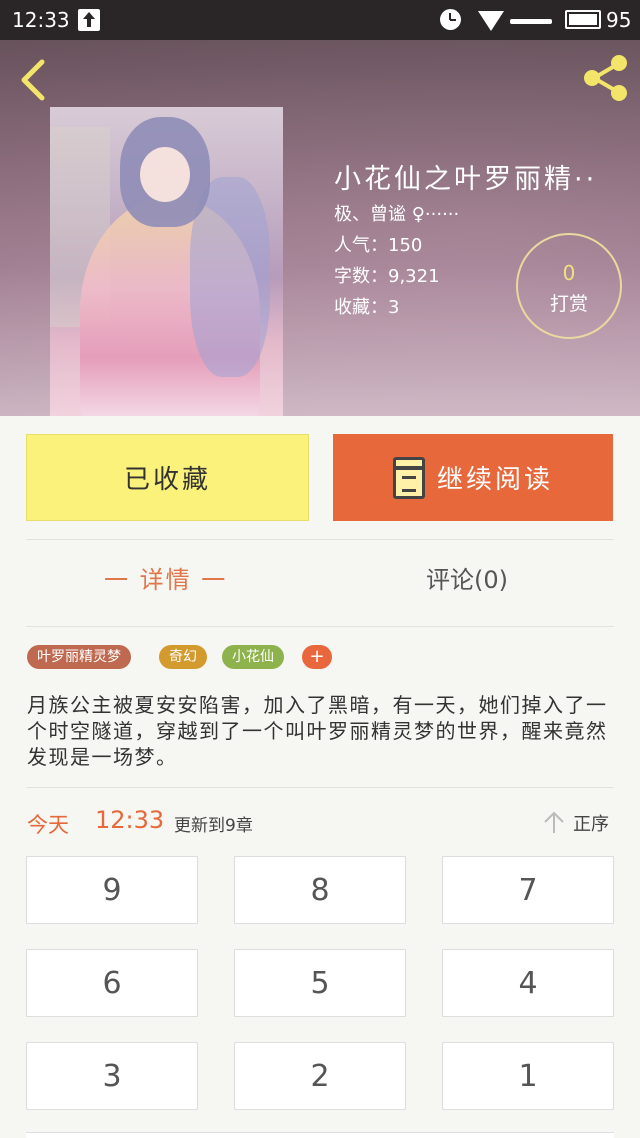 This screenshot has height=1138, width=640. Describe the element at coordinates (320, 890) in the screenshot. I see `chapter-button: 8` at that location.